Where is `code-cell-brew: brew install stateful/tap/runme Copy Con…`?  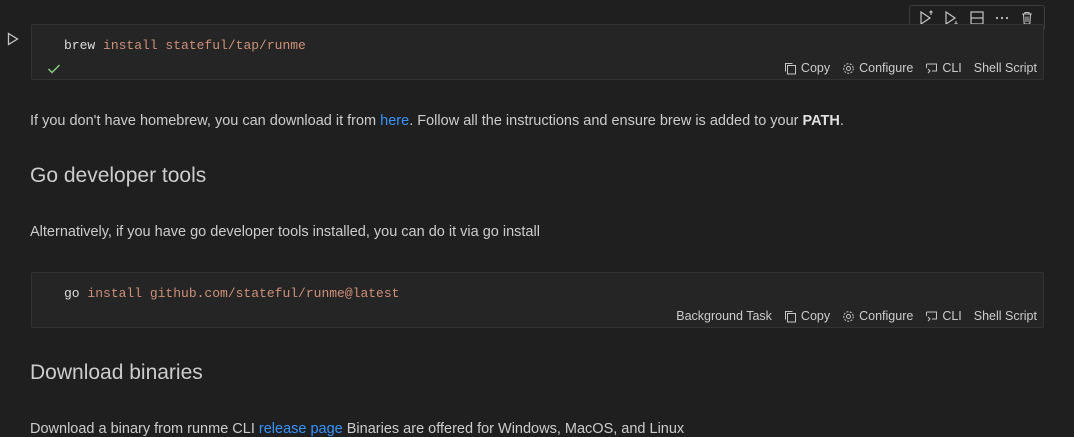
code-cell-brew: brew install stateful/tap/runme Copy Con… is located at coordinates (537, 52).